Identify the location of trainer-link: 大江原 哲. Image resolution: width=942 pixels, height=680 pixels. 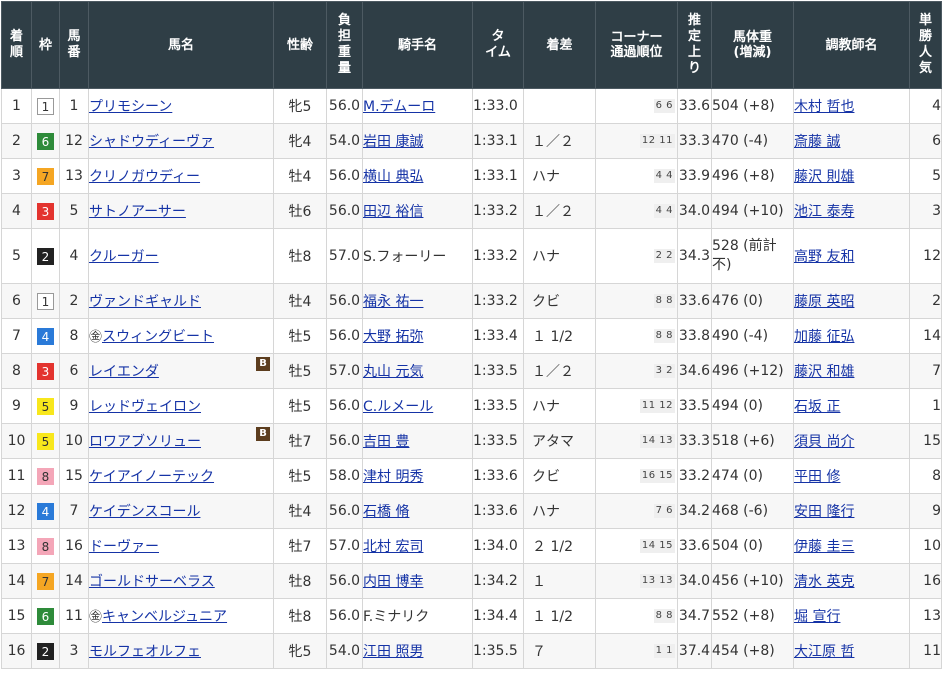
(825, 652).